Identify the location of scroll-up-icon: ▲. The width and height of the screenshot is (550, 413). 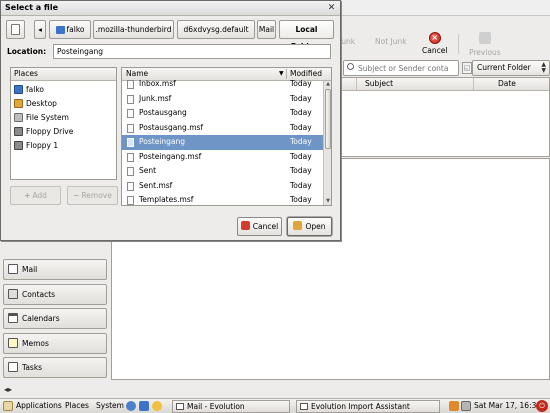
(327, 84).